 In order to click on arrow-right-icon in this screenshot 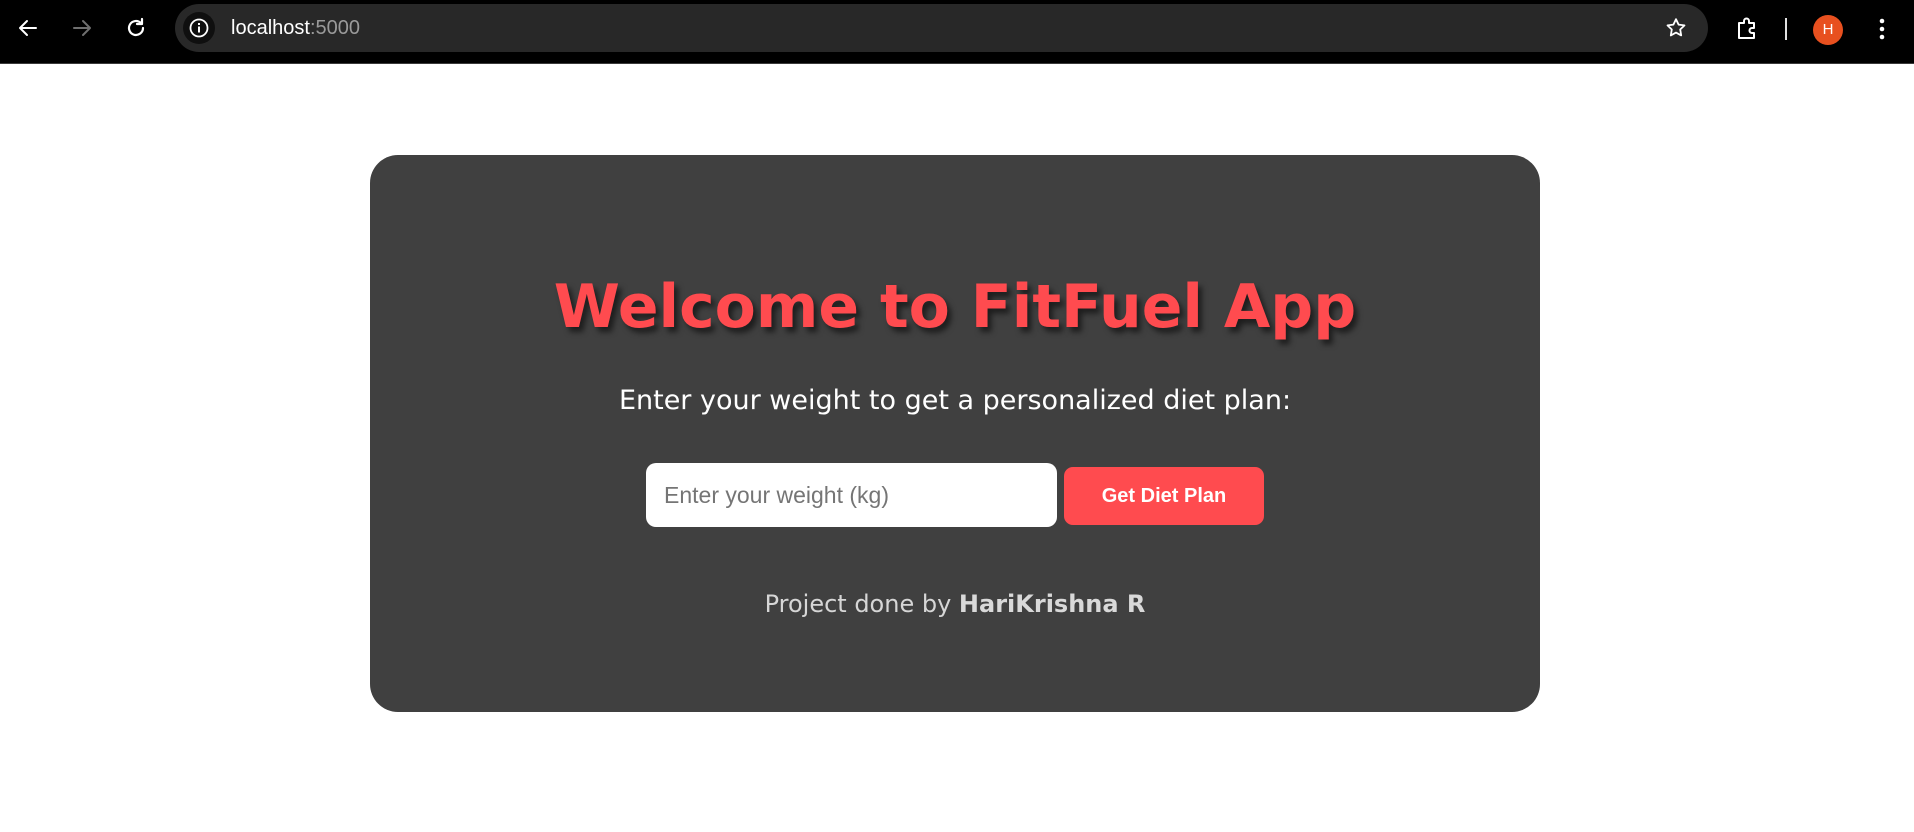, I will do `click(82, 28)`.